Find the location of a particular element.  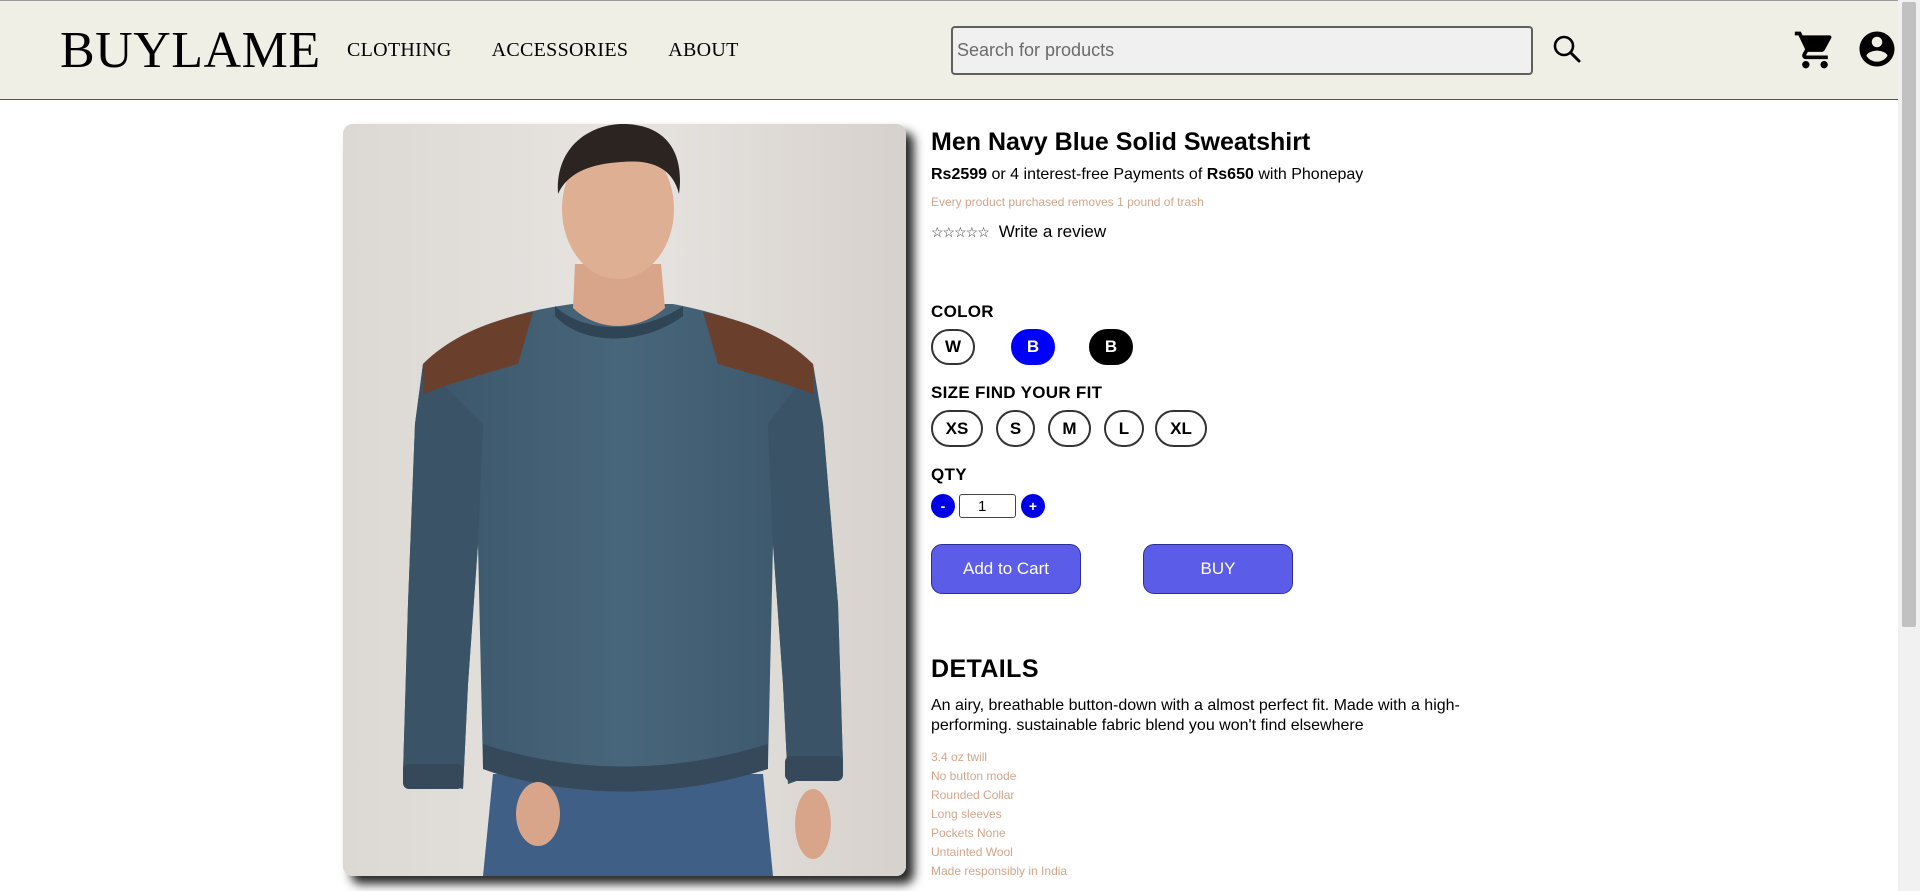

qty-input is located at coordinates (987, 506).